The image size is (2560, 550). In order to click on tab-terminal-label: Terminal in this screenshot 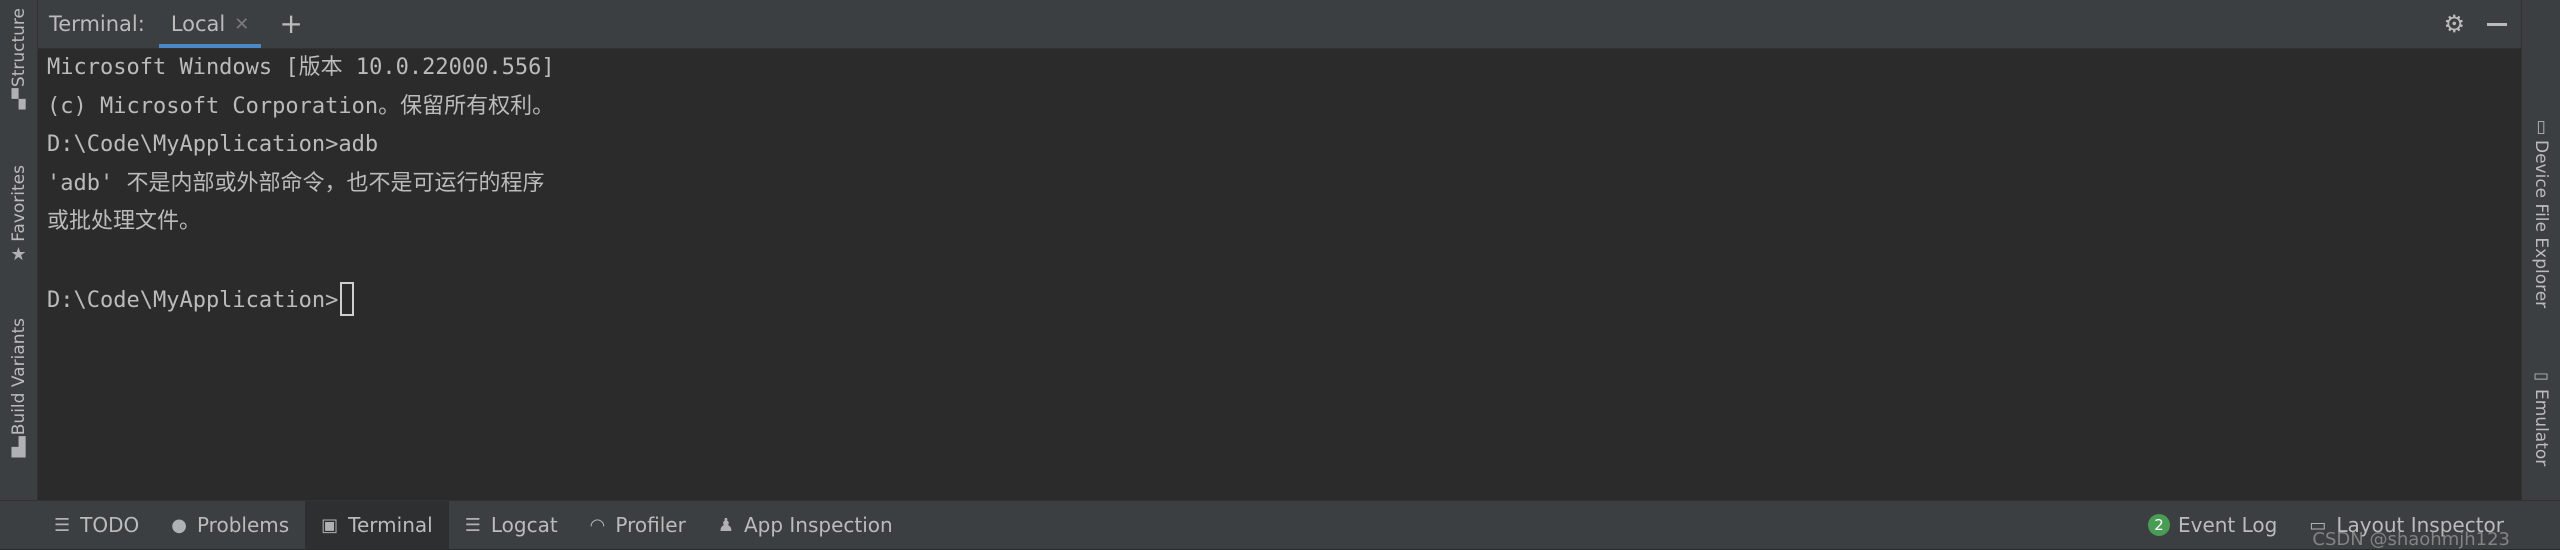, I will do `click(390, 525)`.